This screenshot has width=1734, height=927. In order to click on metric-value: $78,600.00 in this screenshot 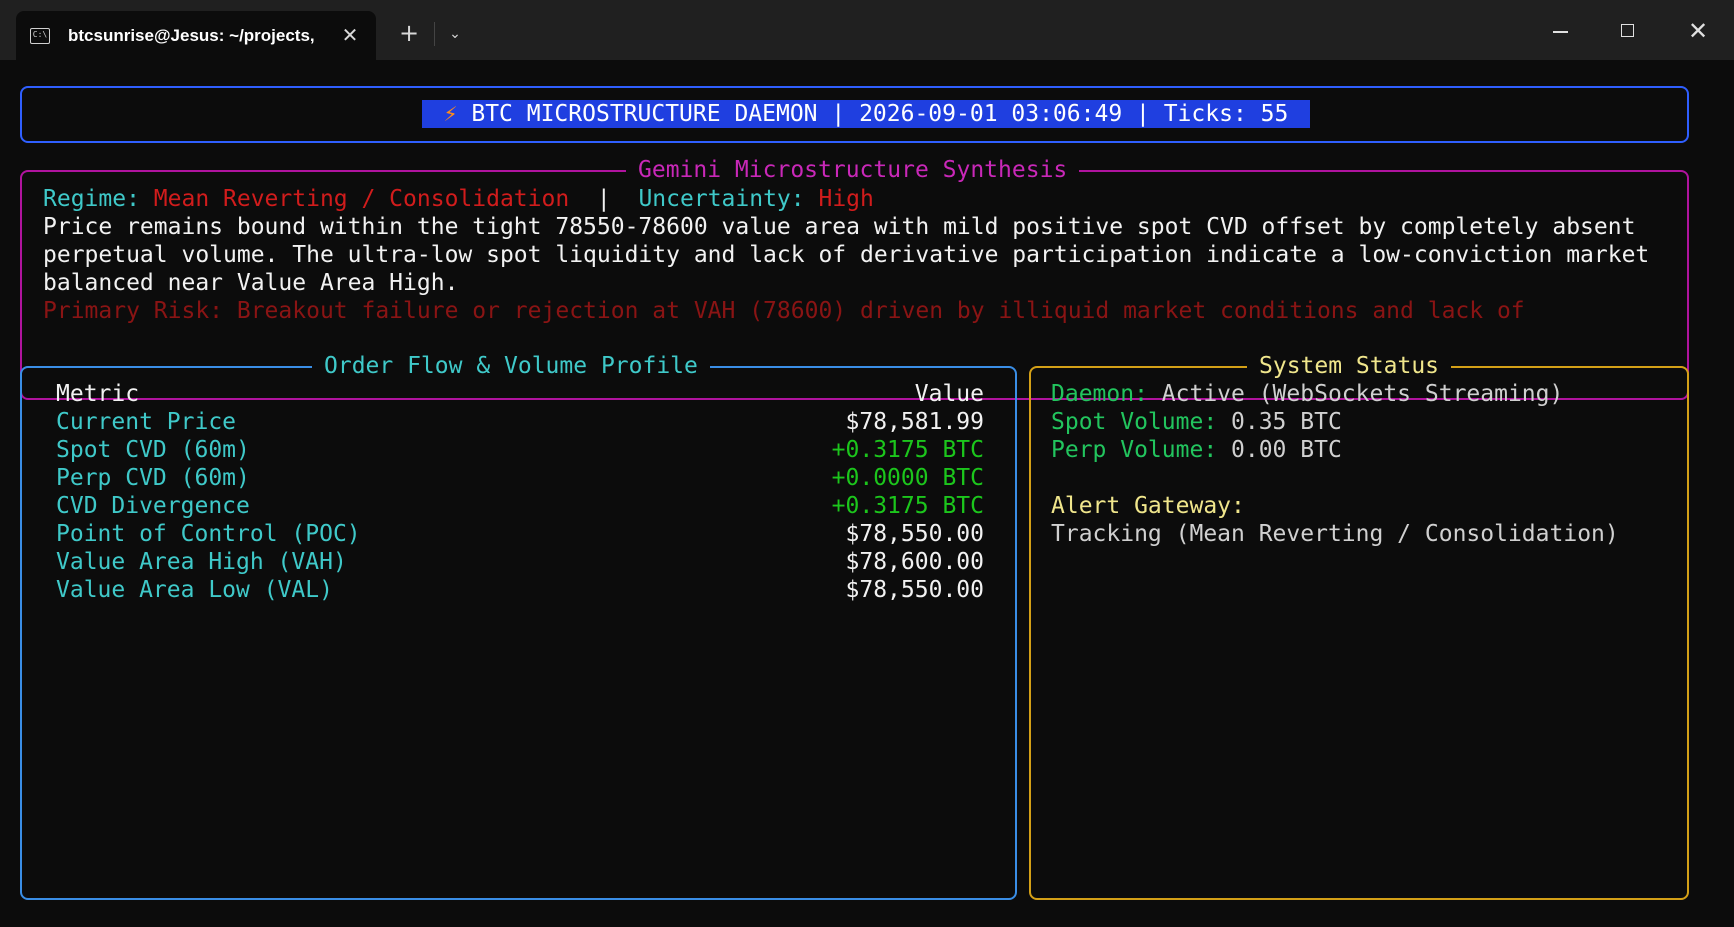, I will do `click(914, 562)`.